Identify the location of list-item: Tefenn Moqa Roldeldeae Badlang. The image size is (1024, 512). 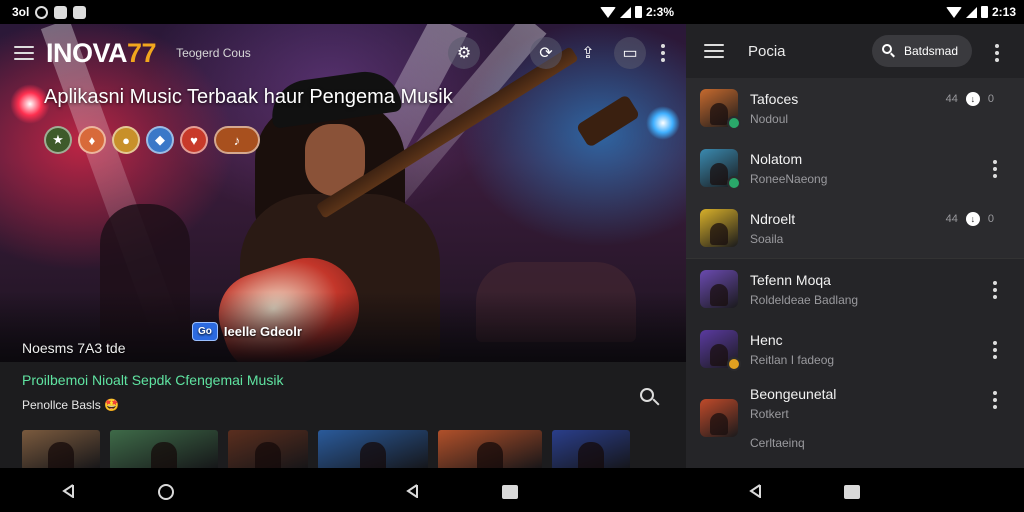
(855, 289).